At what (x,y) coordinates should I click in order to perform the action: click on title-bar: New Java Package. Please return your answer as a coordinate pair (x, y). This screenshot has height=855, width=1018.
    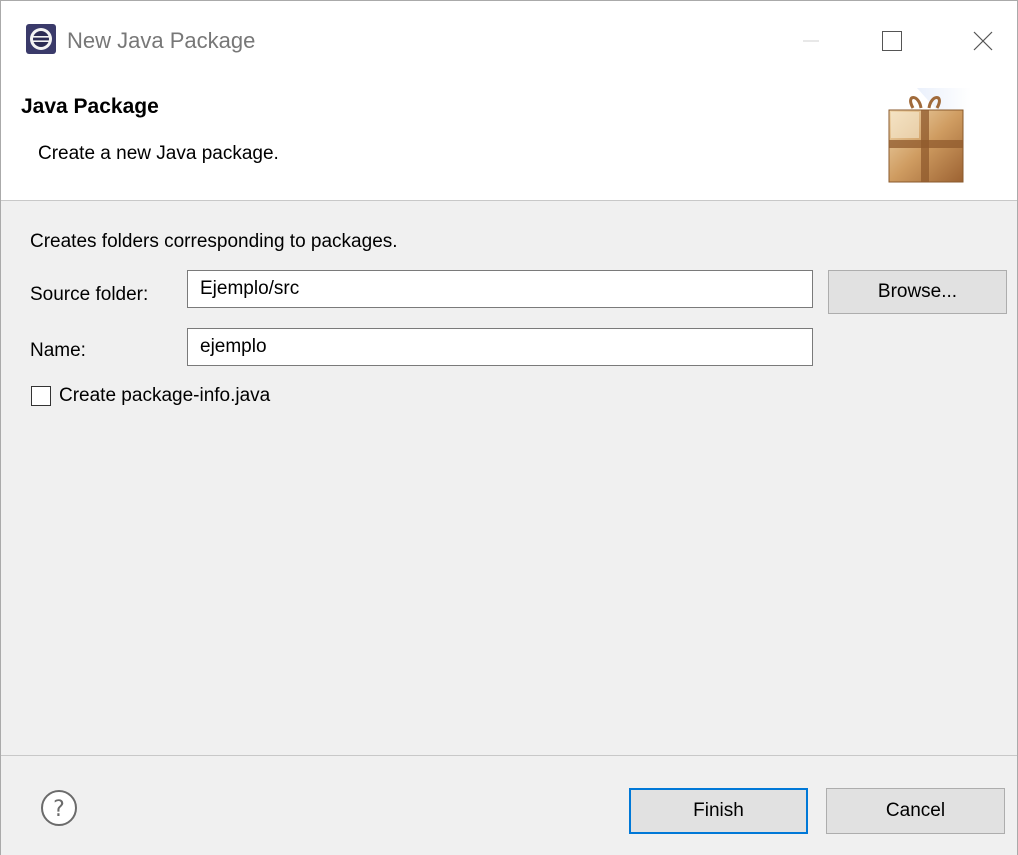
    Looking at the image, I should click on (509, 40).